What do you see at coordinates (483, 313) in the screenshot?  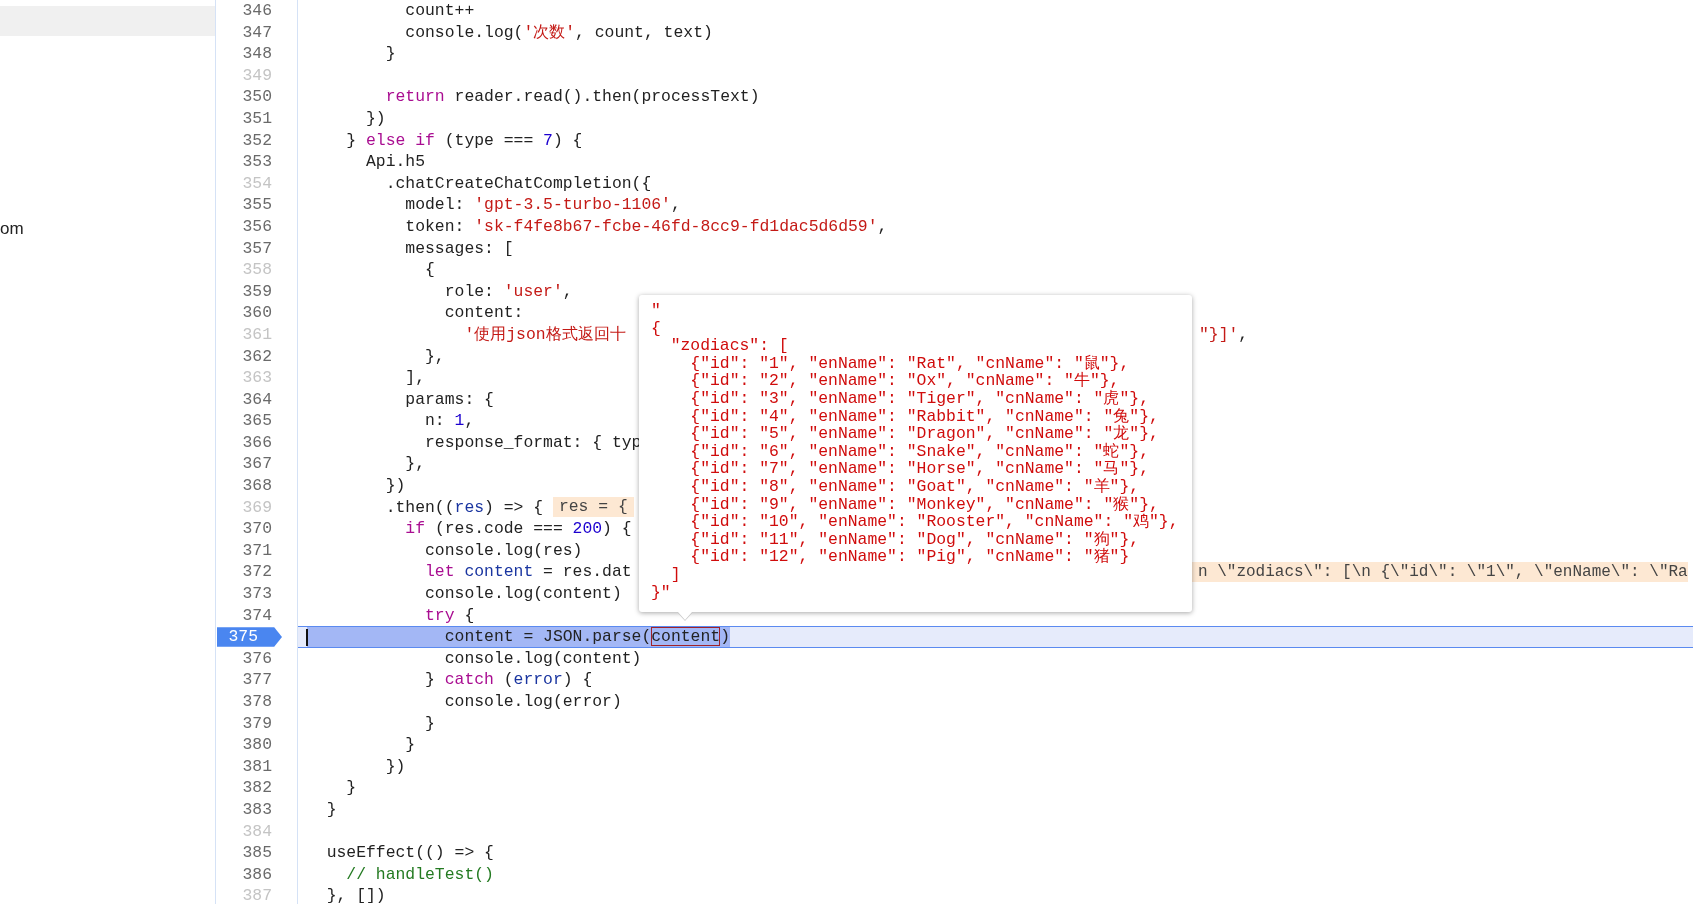 I see `code-text: content:` at bounding box center [483, 313].